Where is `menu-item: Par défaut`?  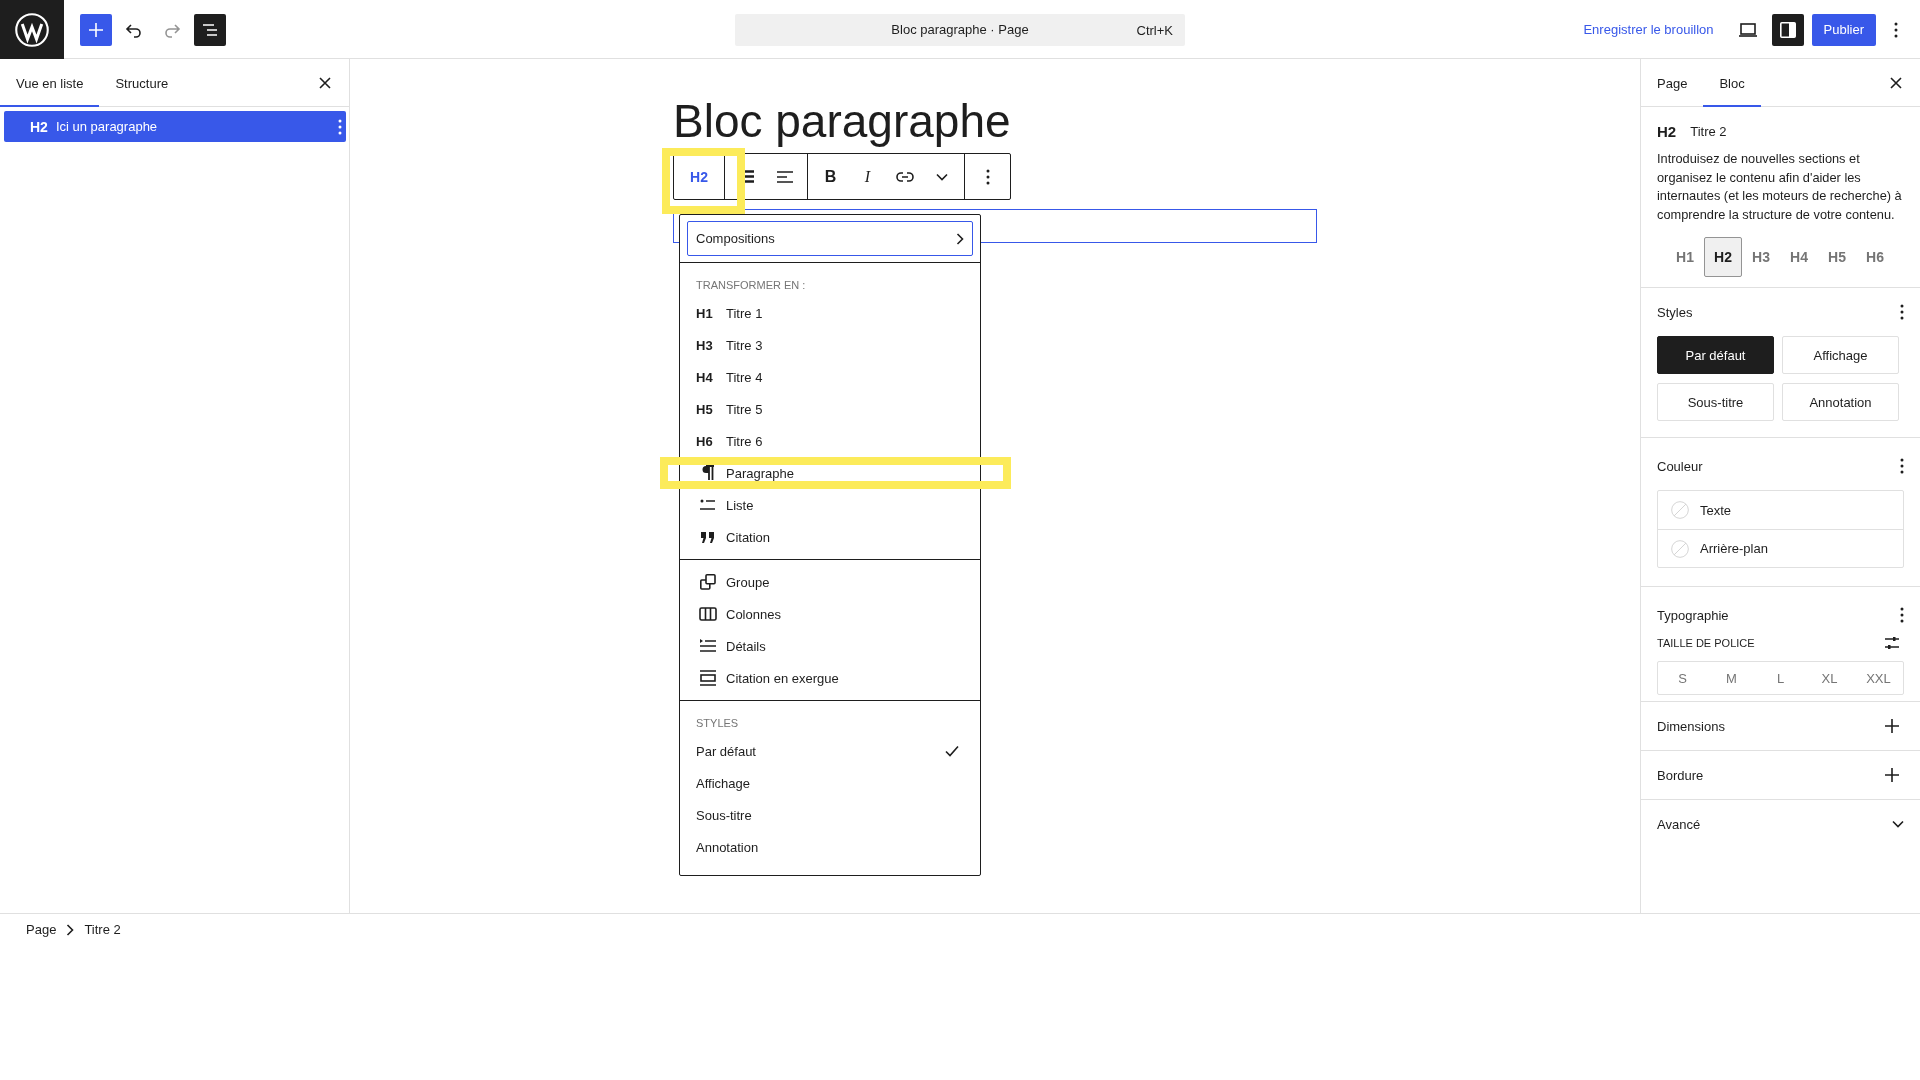 menu-item: Par défaut is located at coordinates (830, 751).